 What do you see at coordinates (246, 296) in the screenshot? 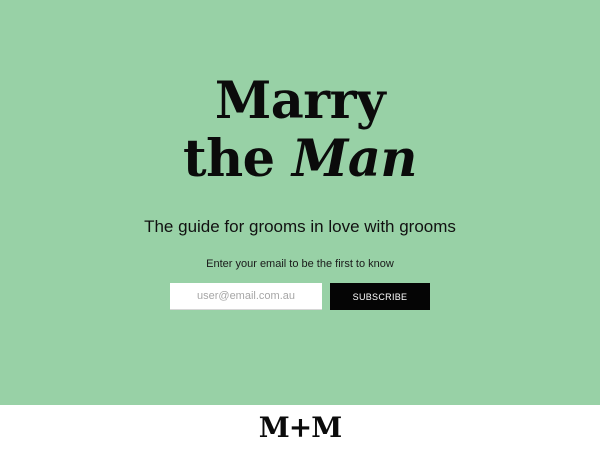
I see `email-input` at bounding box center [246, 296].